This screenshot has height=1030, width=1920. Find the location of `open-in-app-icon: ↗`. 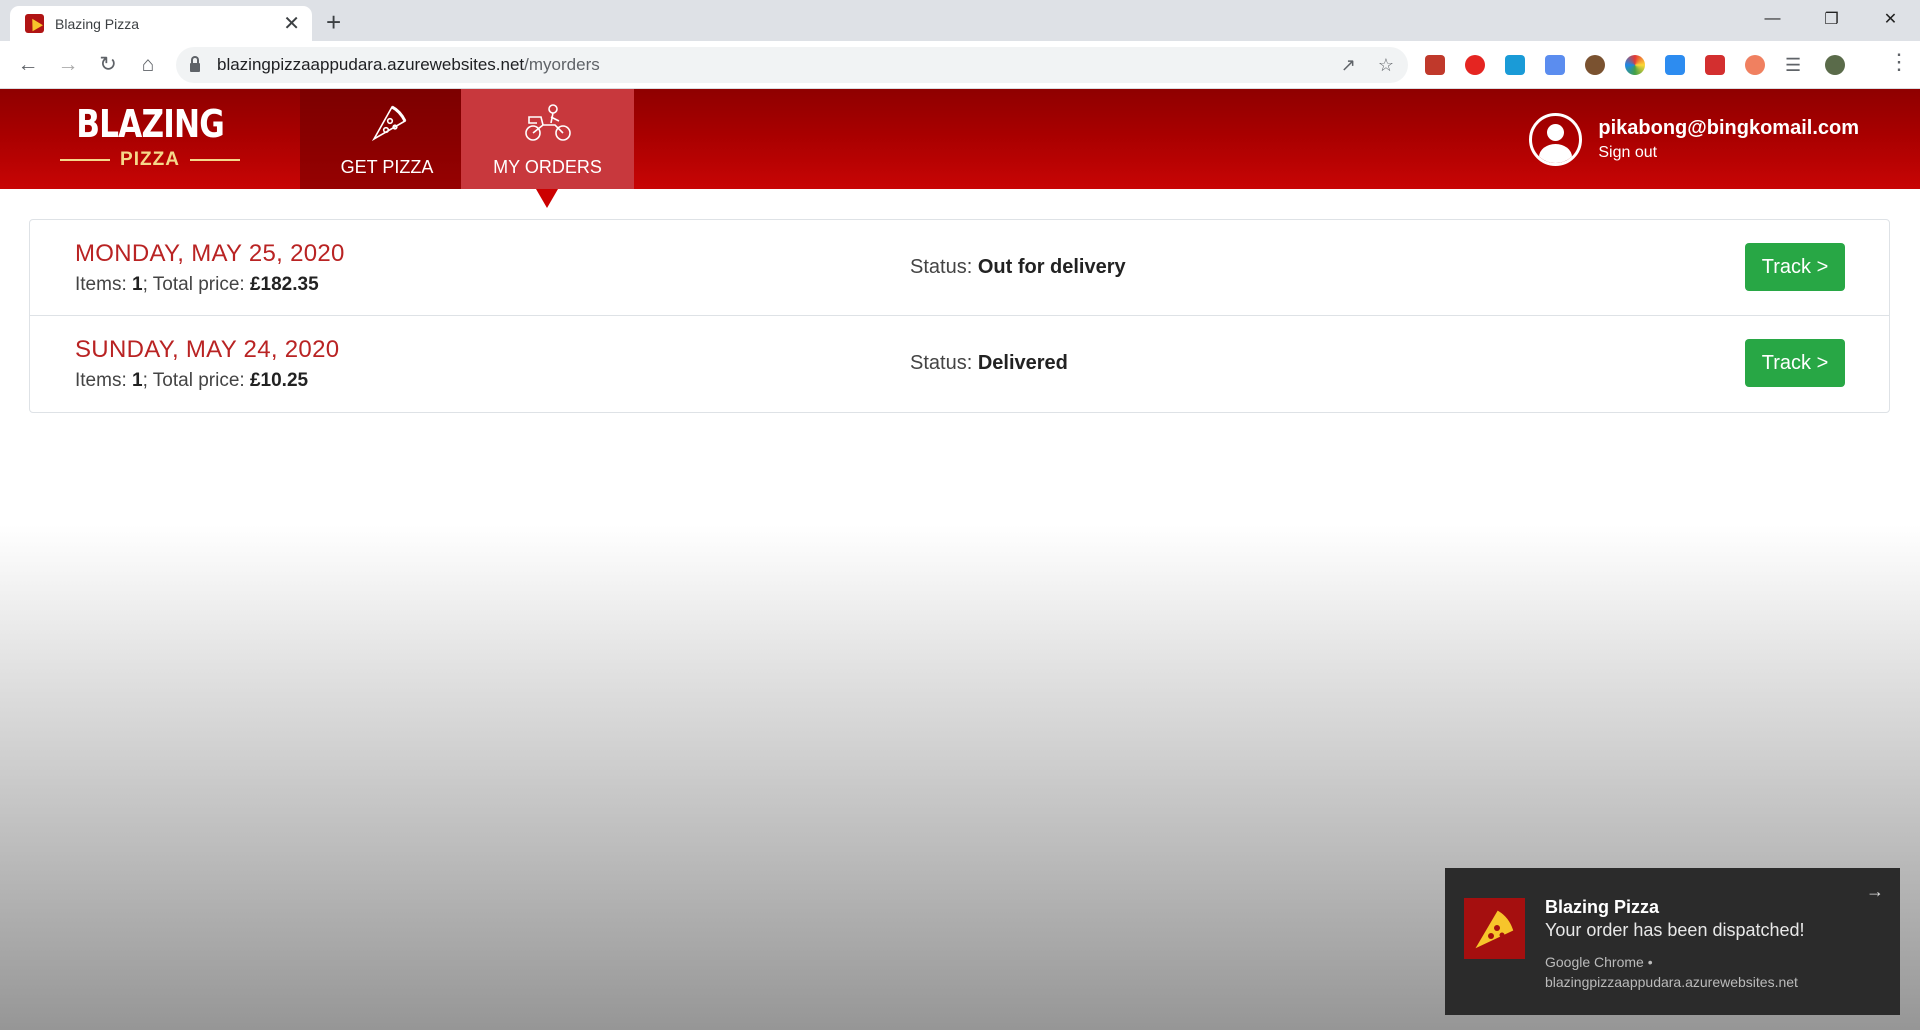

open-in-app-icon: ↗ is located at coordinates (1348, 65).